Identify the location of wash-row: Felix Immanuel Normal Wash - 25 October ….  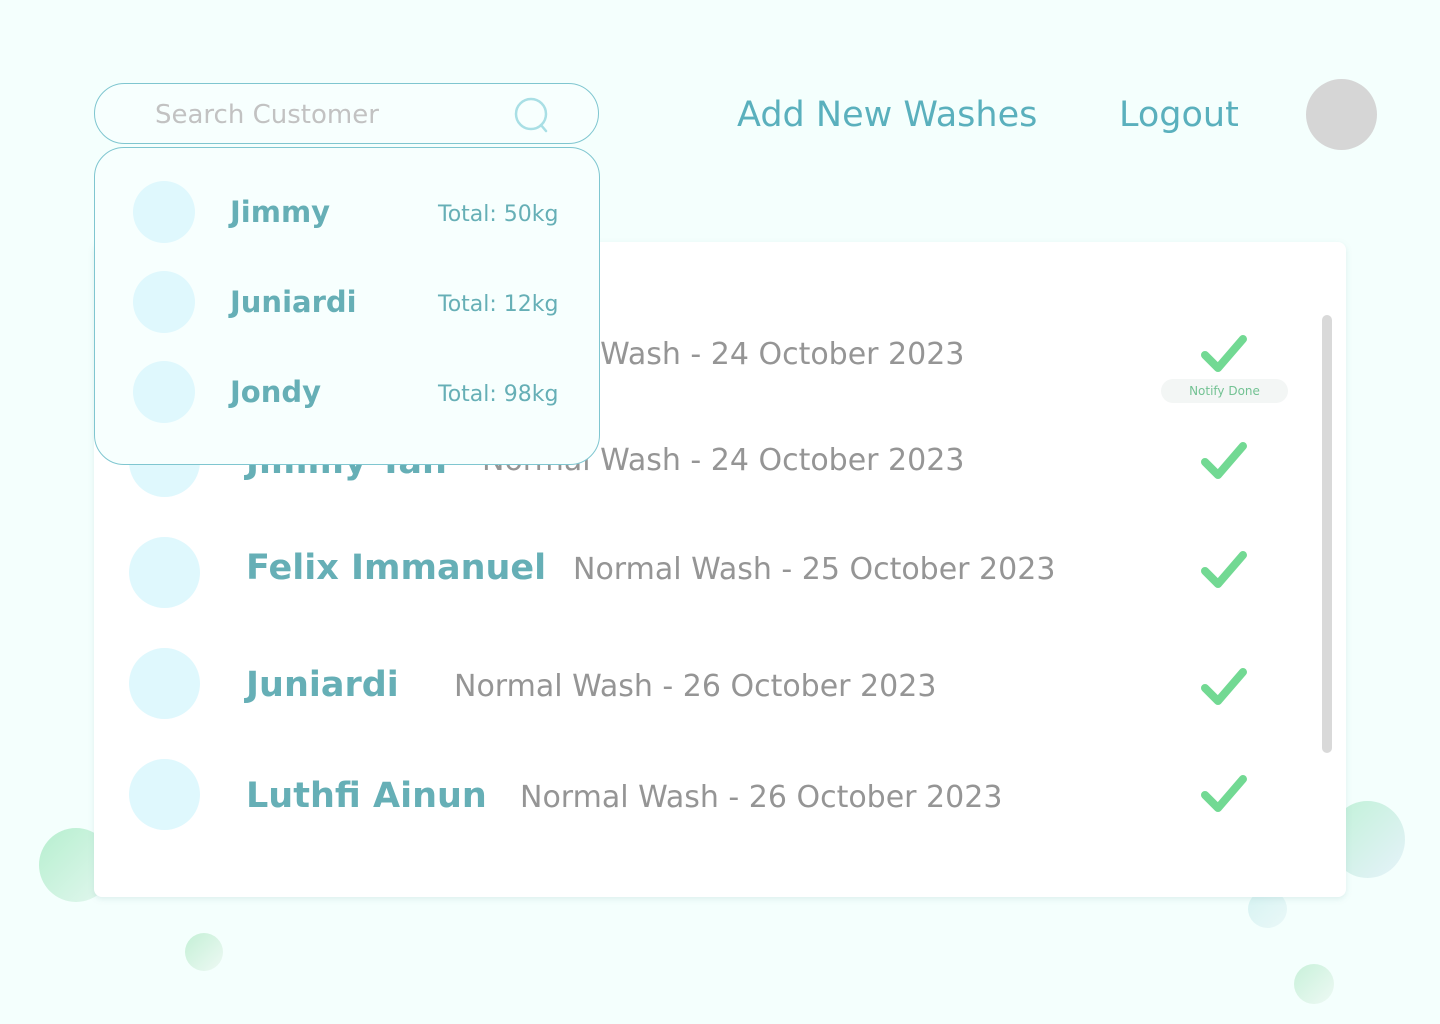
(720, 587).